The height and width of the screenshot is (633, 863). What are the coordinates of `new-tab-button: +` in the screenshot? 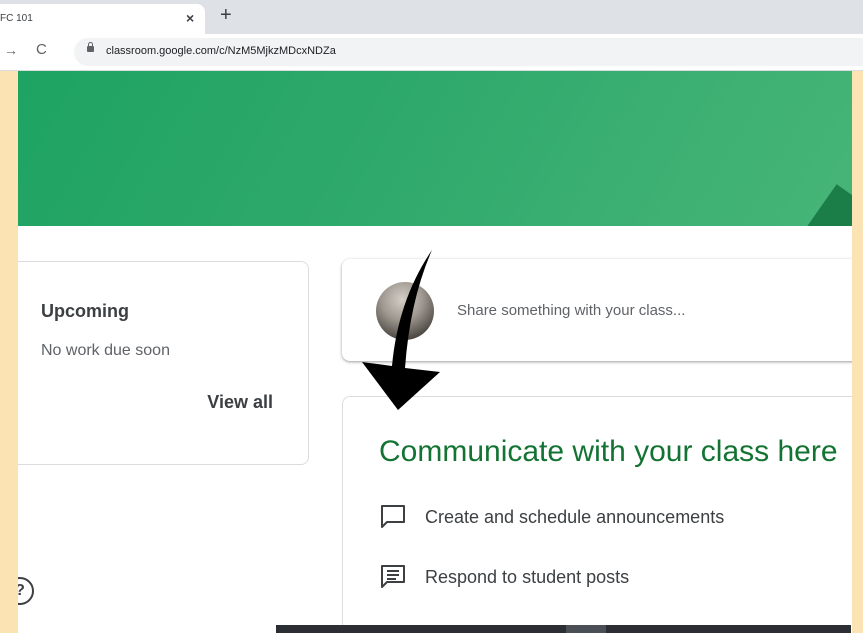 It's located at (226, 15).